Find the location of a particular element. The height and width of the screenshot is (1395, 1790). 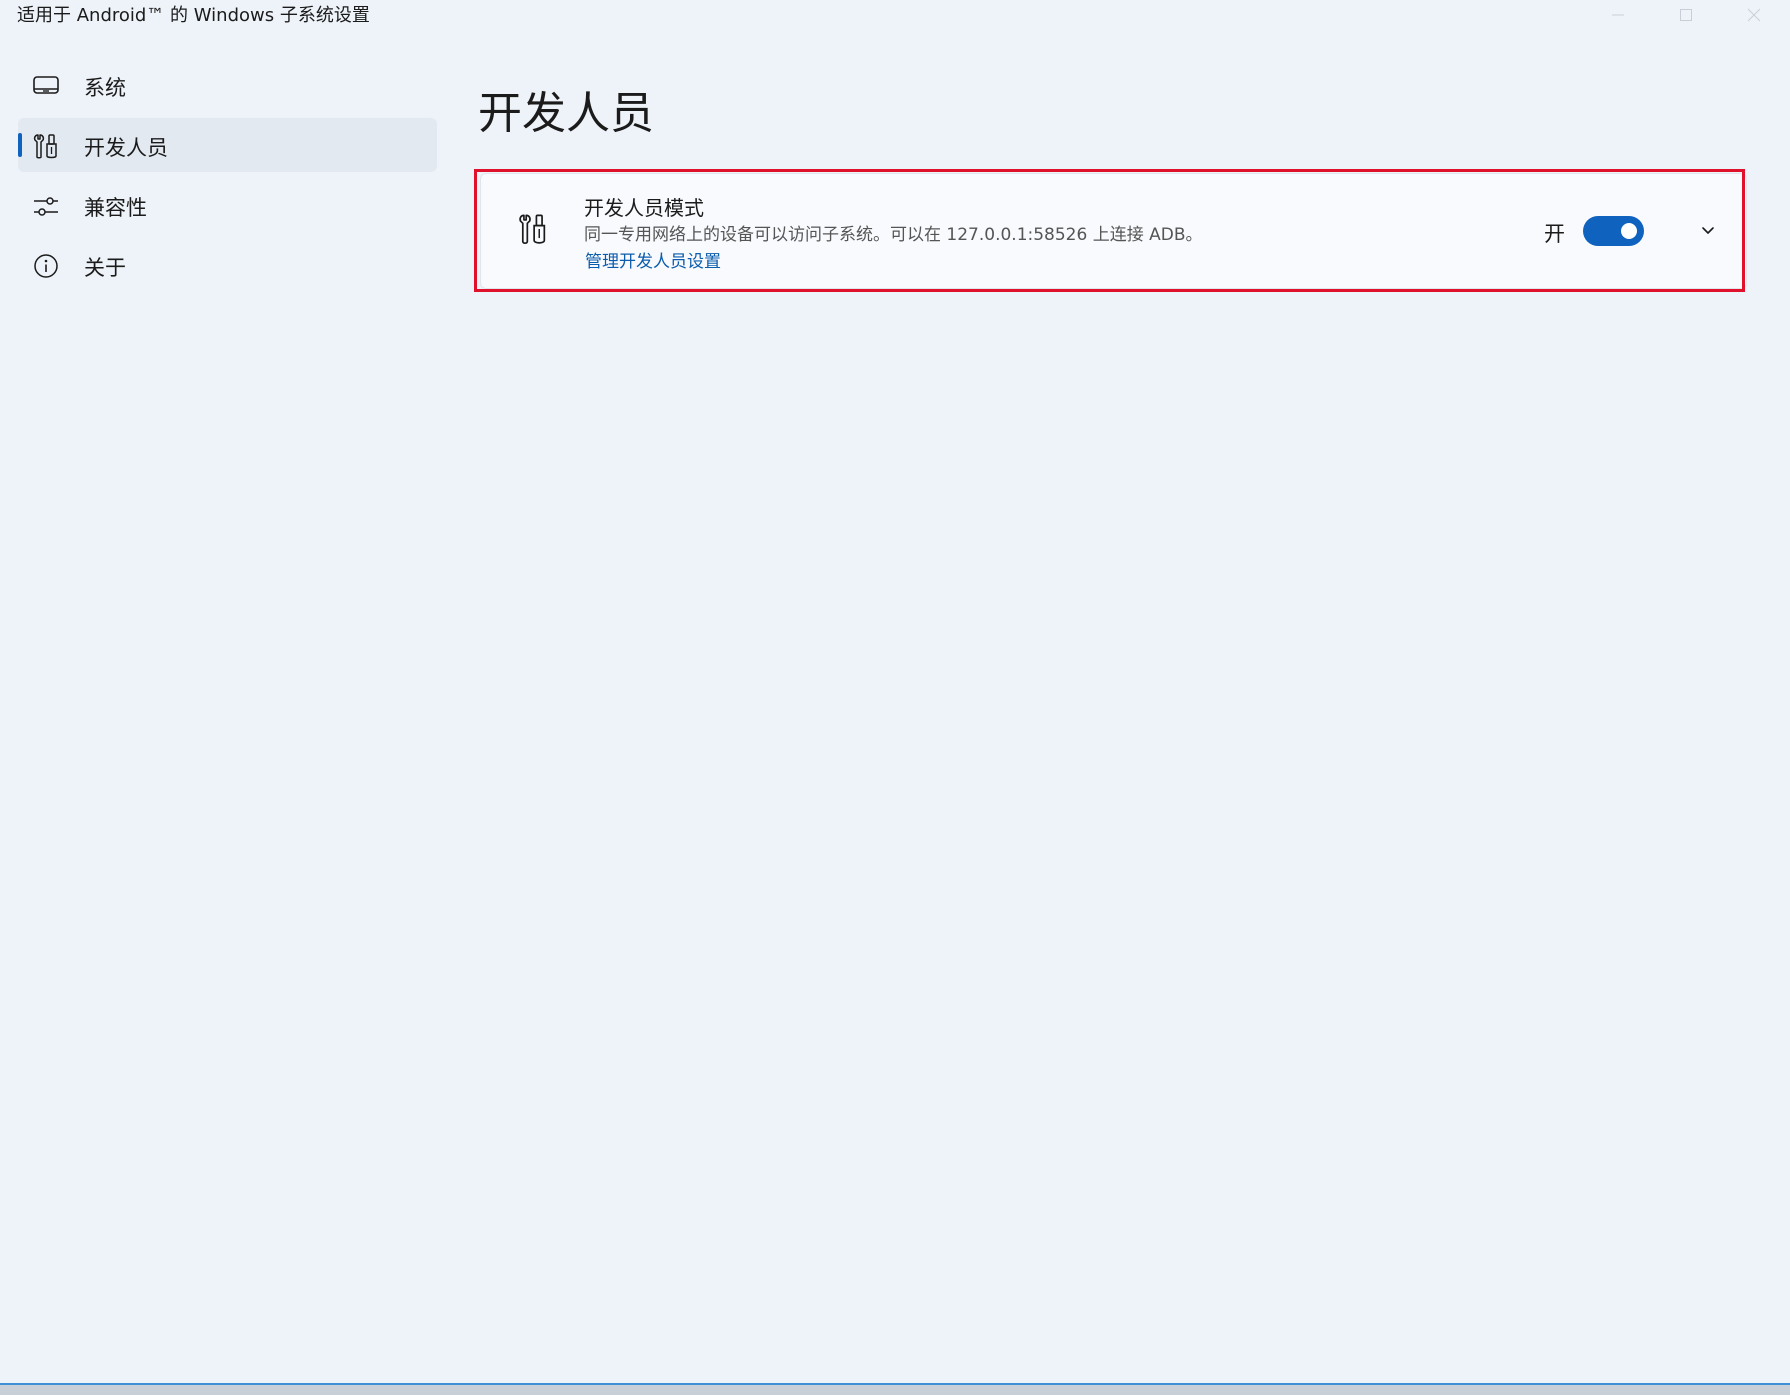

toggle-state-label: 开 is located at coordinates (1554, 234).